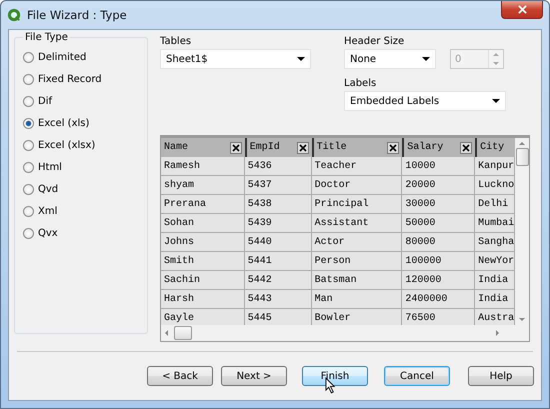 Image resolution: width=550 pixels, height=409 pixels. I want to click on table-cell: 5436, so click(278, 166).